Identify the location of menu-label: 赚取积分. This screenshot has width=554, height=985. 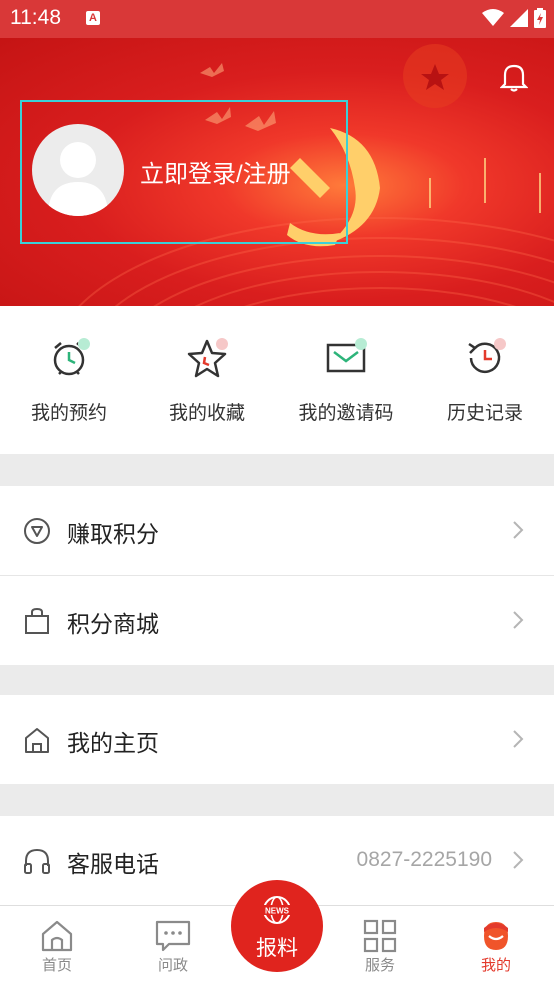
(113, 534).